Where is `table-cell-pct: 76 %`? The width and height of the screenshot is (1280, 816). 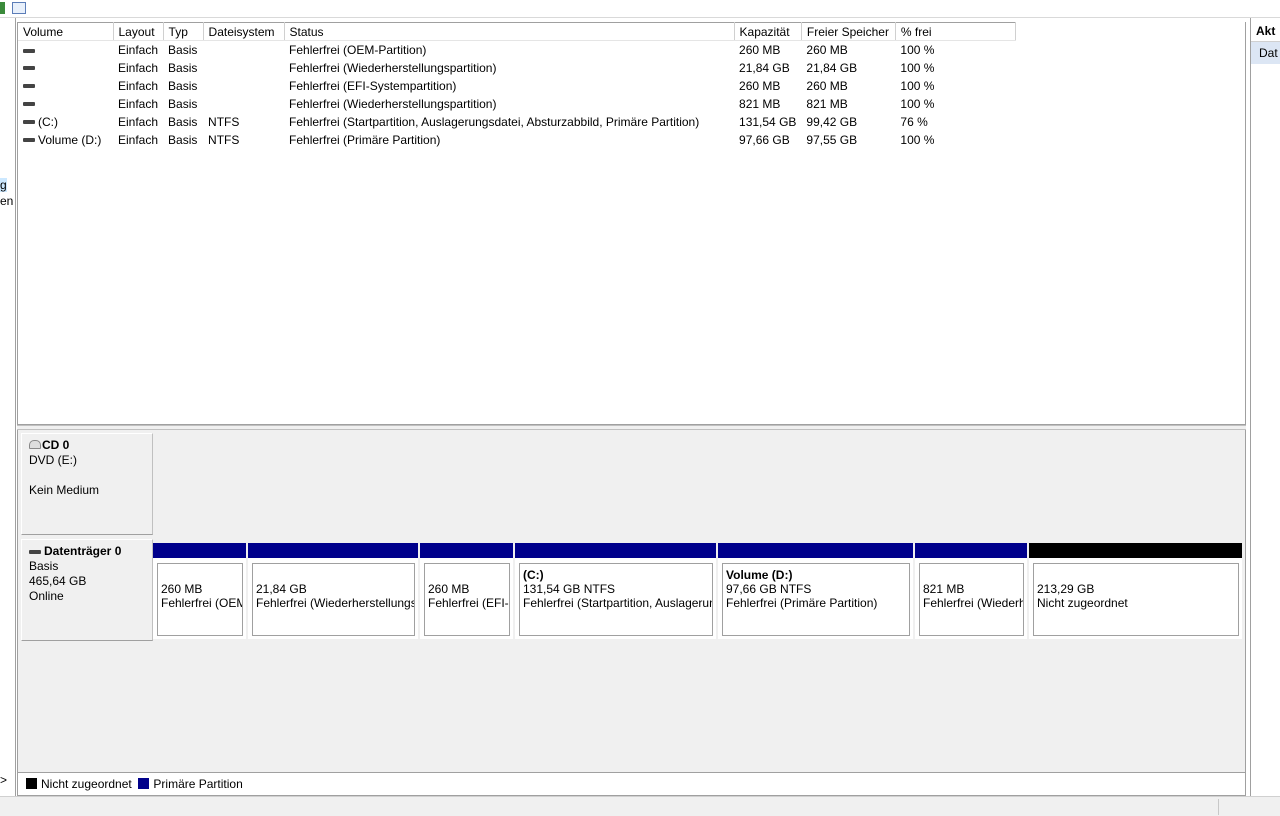 table-cell-pct: 76 % is located at coordinates (914, 121).